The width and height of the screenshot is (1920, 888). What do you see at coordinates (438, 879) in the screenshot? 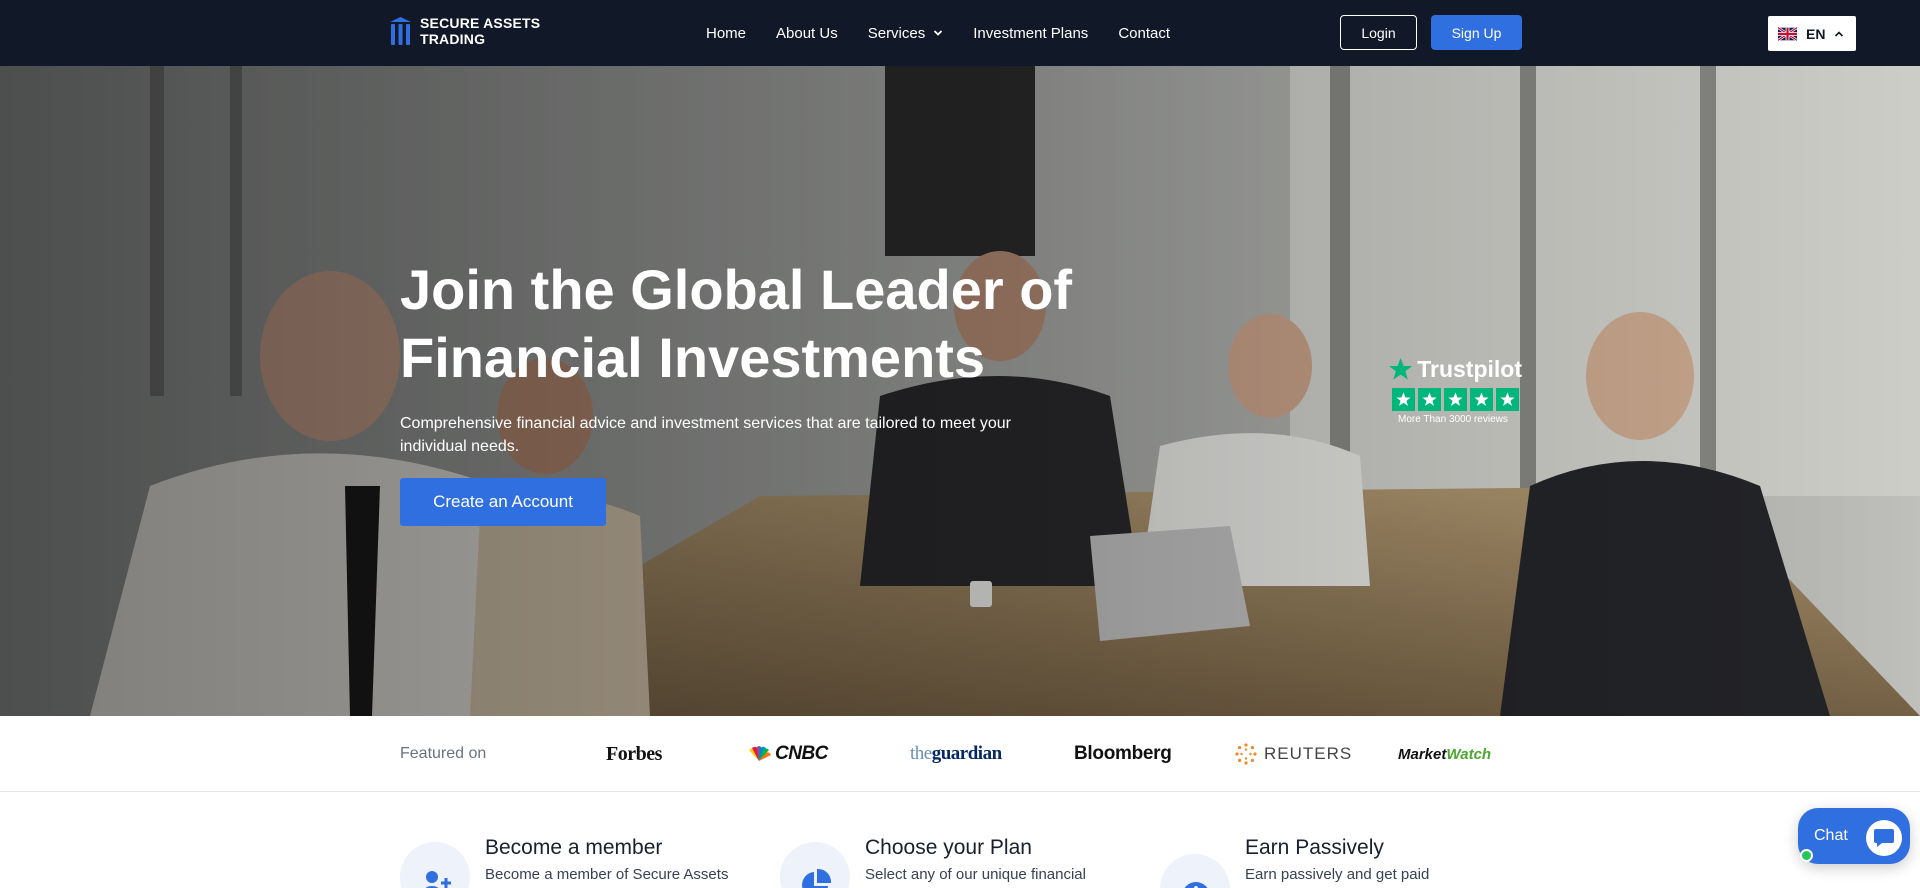
I see `add-user-icon` at bounding box center [438, 879].